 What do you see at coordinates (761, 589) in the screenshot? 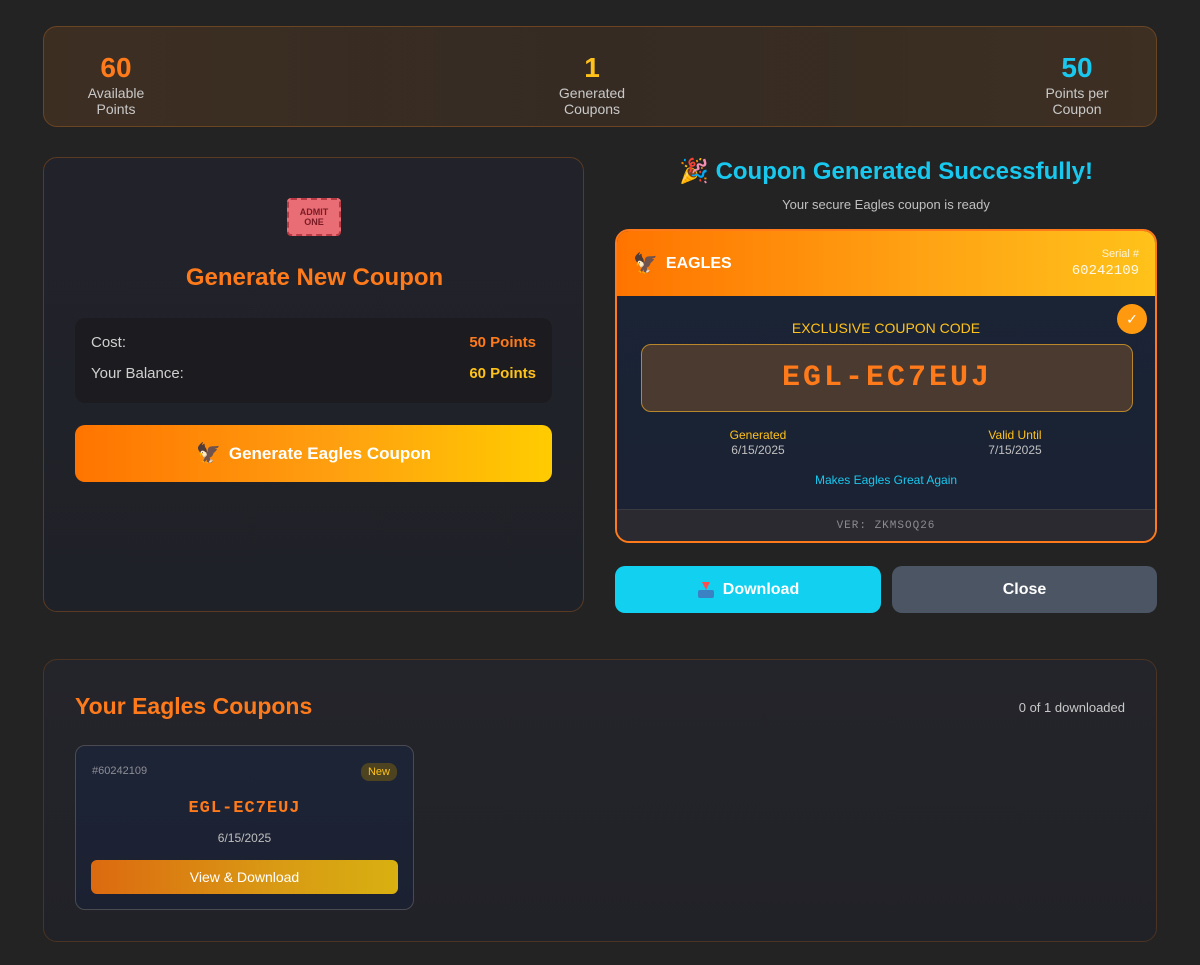
I see `download-label: Download` at bounding box center [761, 589].